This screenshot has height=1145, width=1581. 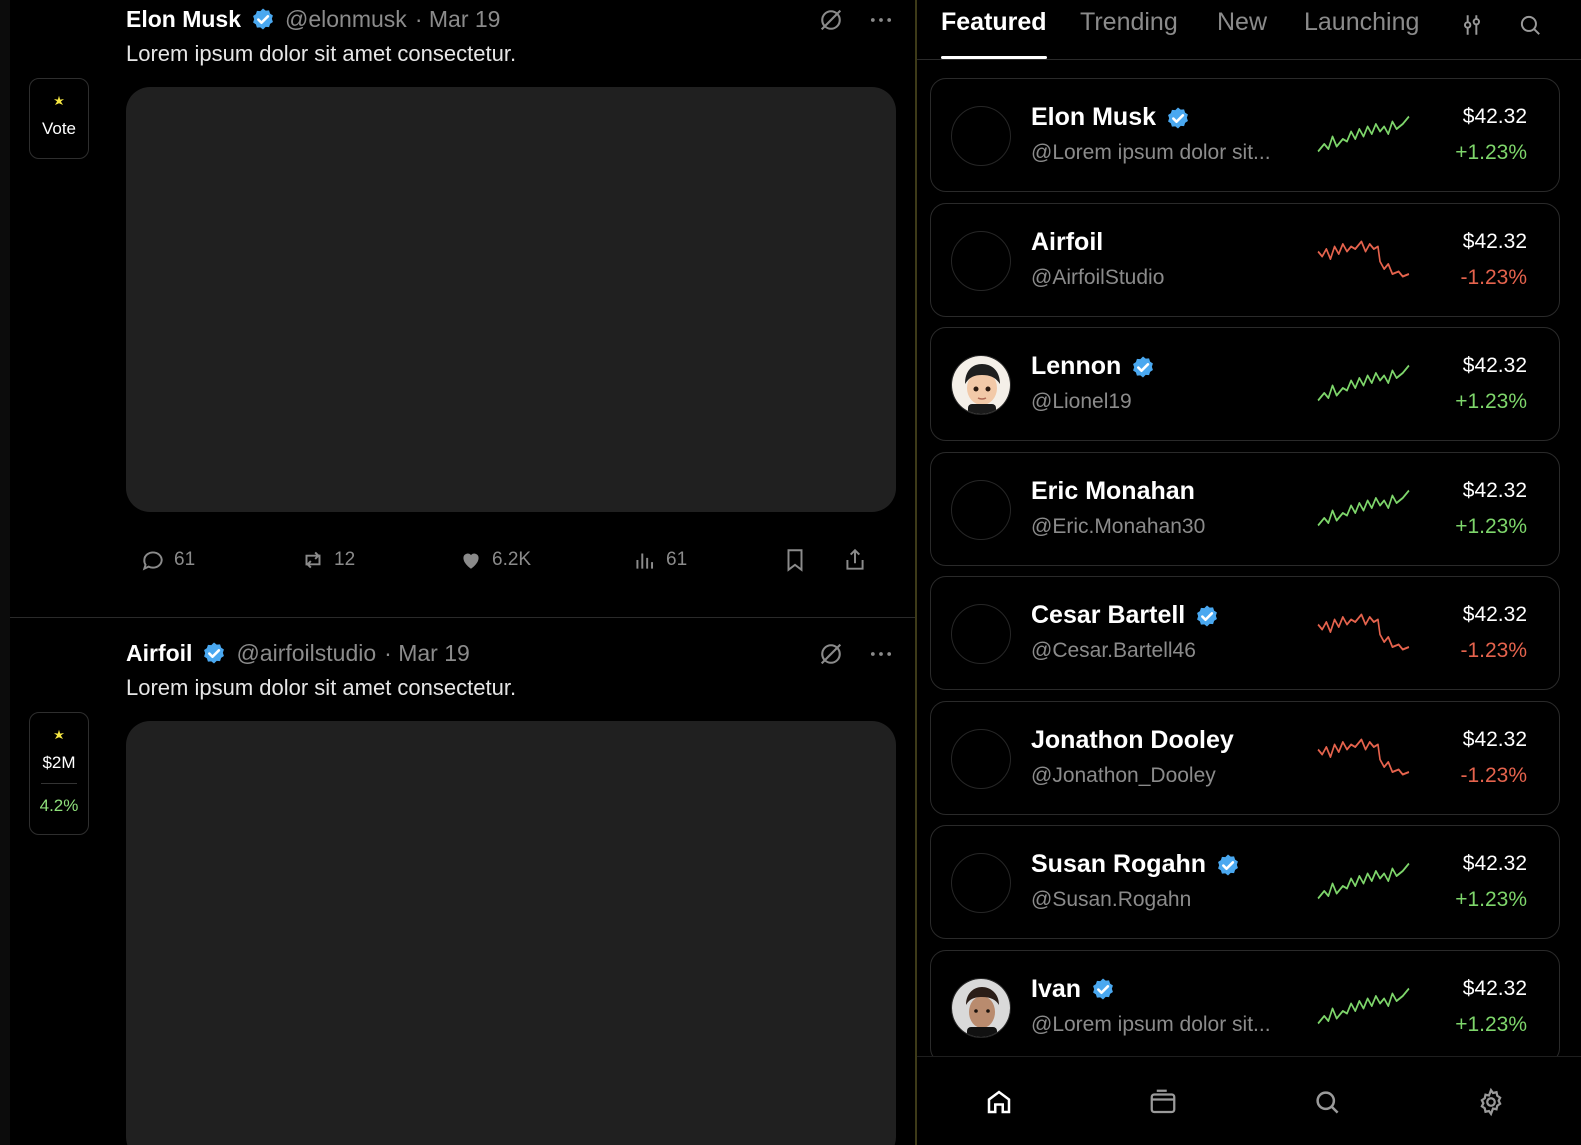 What do you see at coordinates (1327, 1102) in the screenshot?
I see `explore-search-icon` at bounding box center [1327, 1102].